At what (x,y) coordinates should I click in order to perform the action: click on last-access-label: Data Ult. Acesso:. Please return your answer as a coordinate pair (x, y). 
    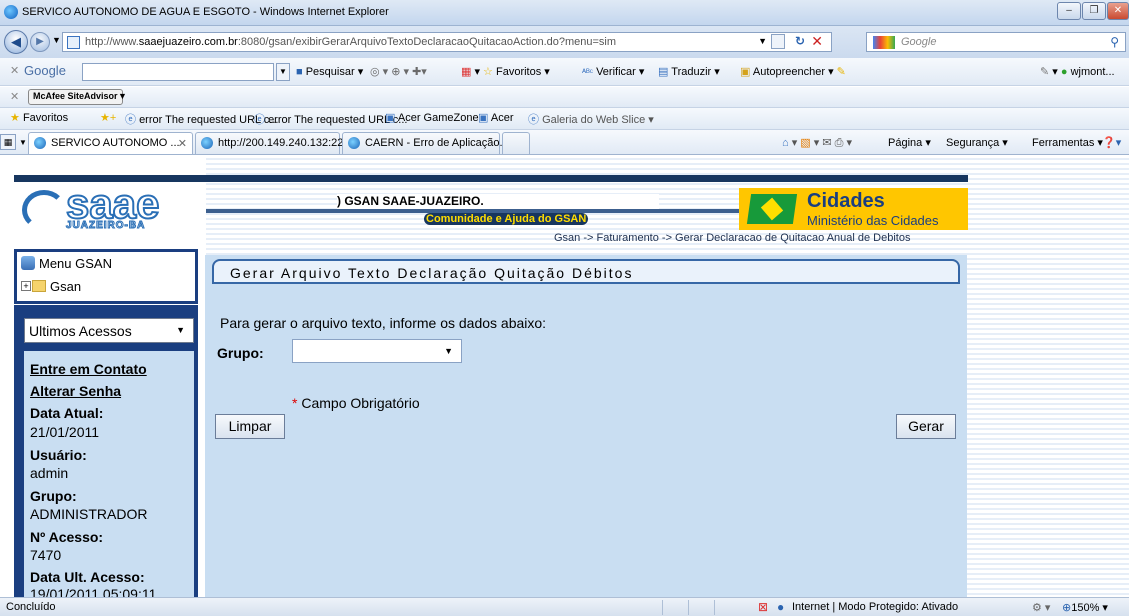
    Looking at the image, I should click on (87, 577).